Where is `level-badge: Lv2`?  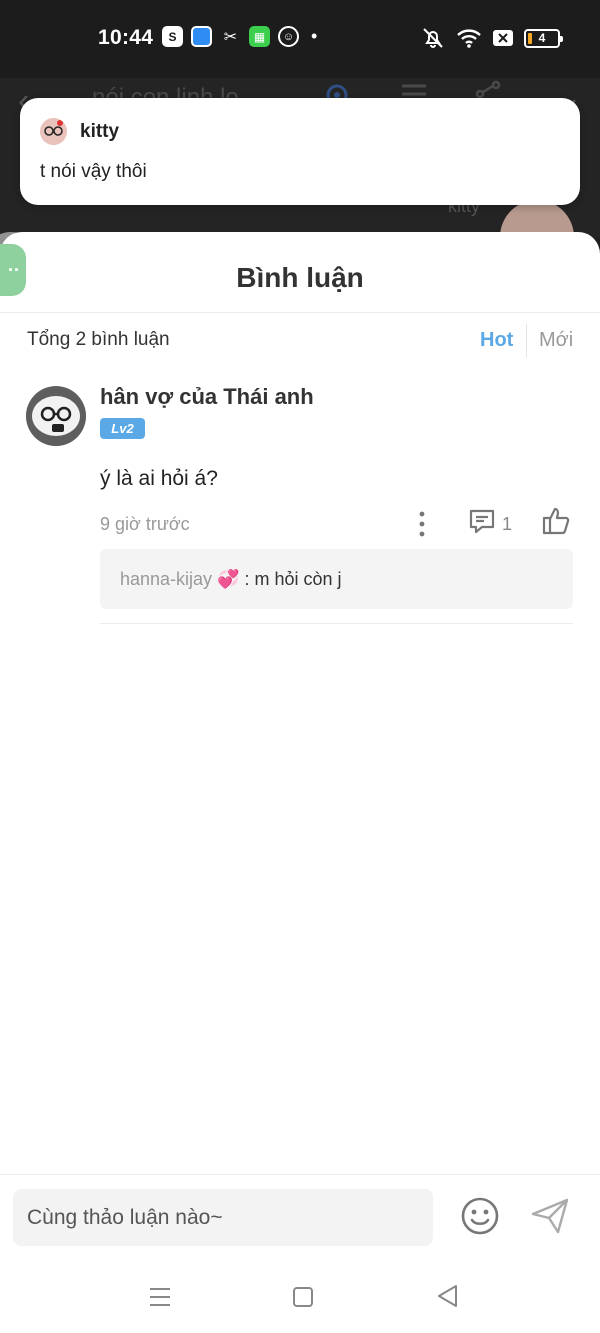 level-badge: Lv2 is located at coordinates (122, 428).